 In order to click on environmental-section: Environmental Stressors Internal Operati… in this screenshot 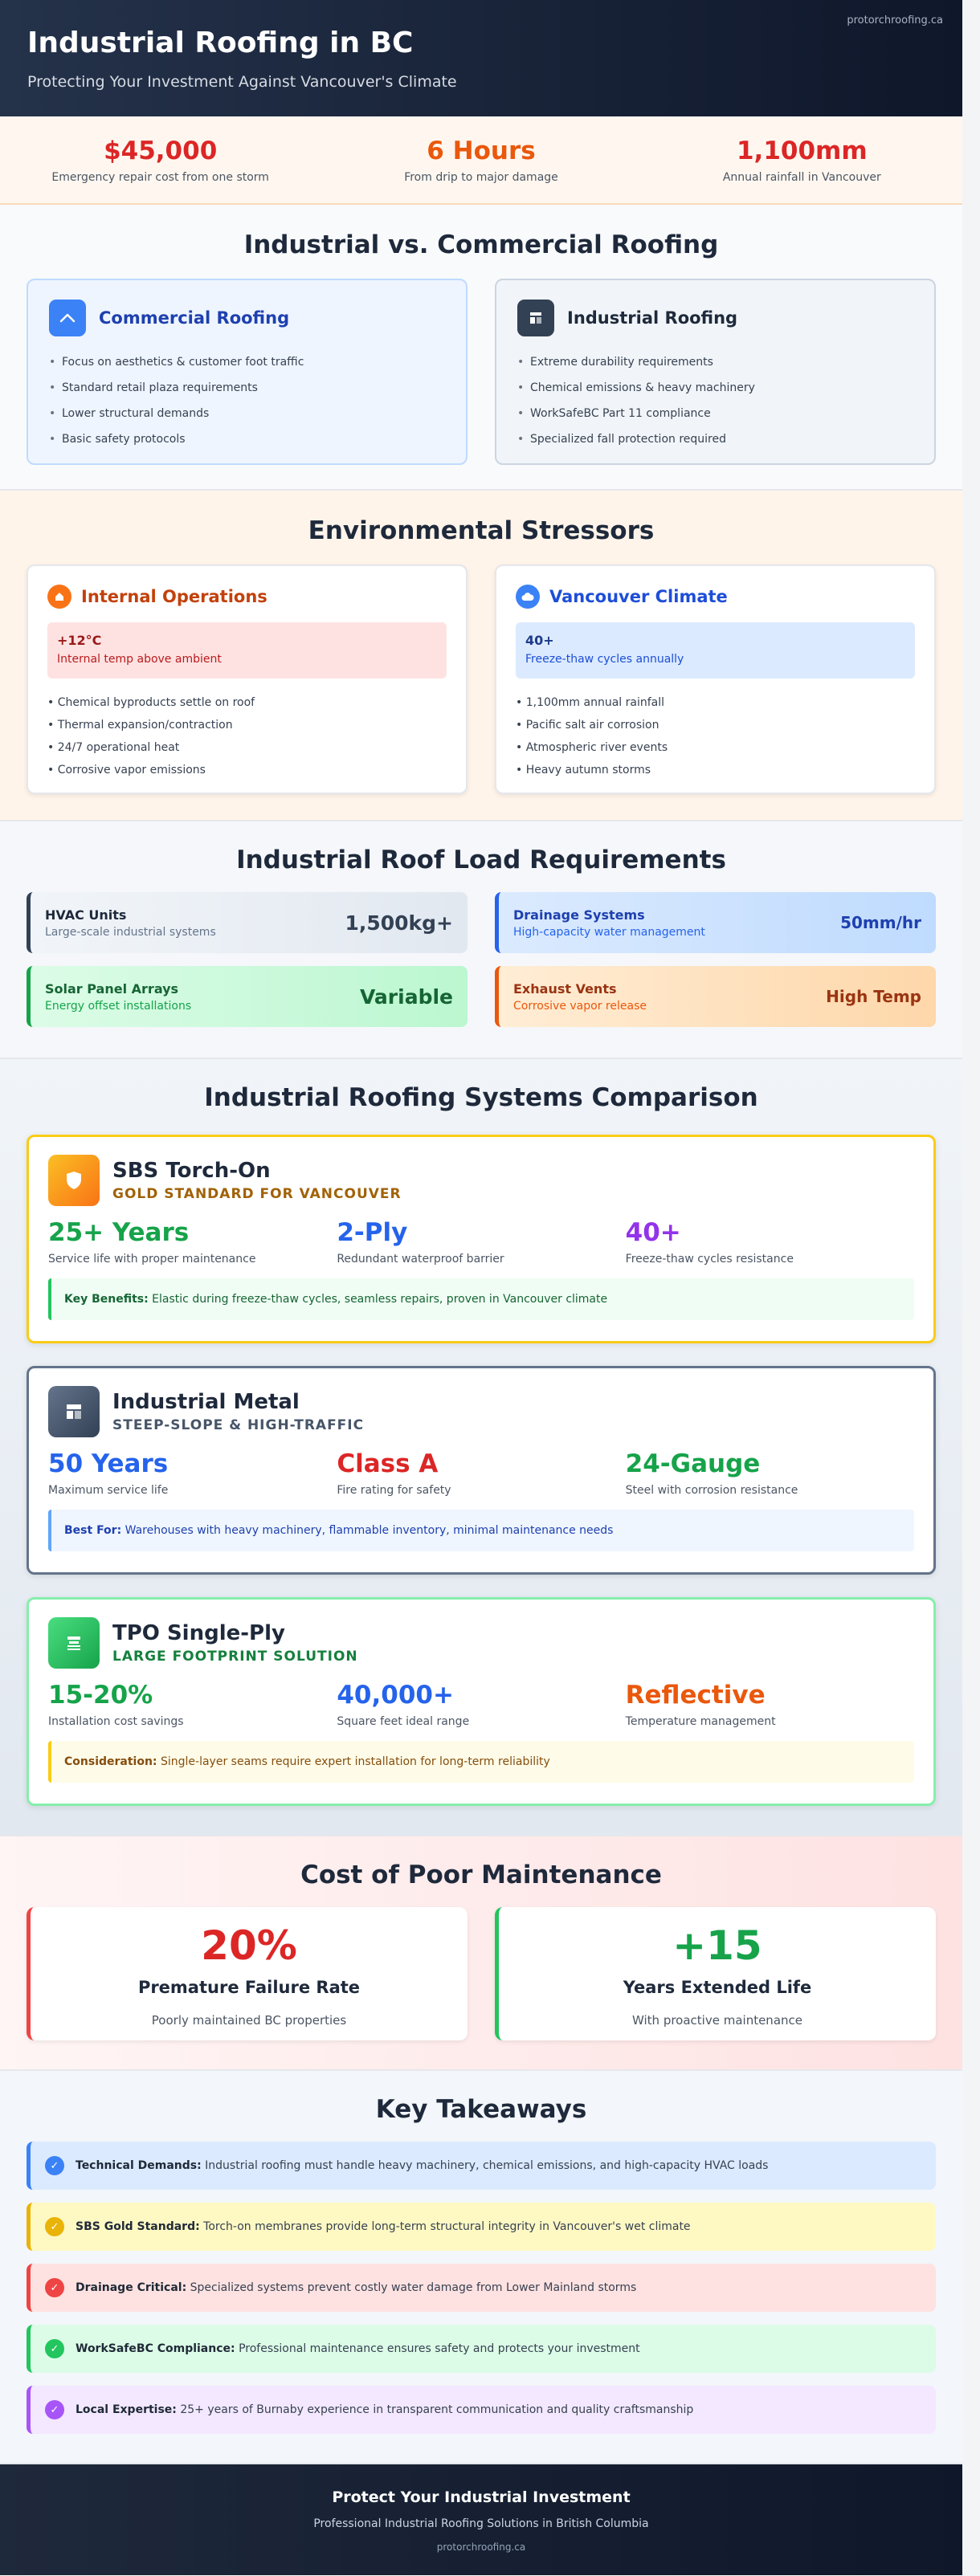, I will do `click(481, 656)`.